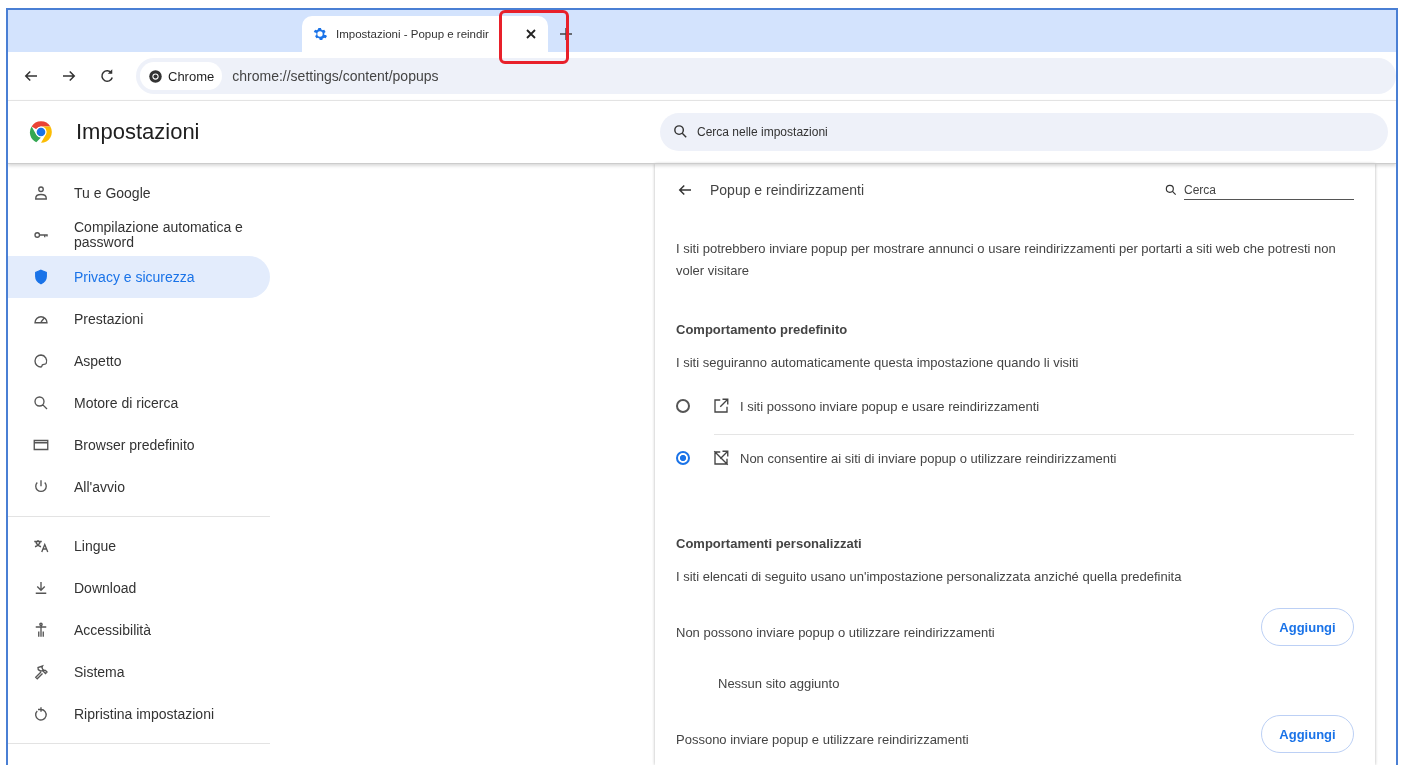 This screenshot has width=1403, height=765. I want to click on tab-title: Impostazioni - Popup e reindir, so click(413, 34).